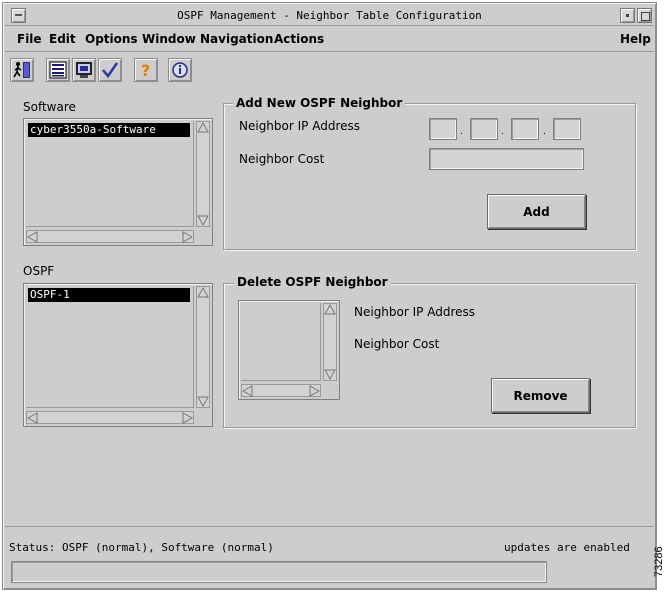 The image size is (672, 593). What do you see at coordinates (39, 271) in the screenshot?
I see `ospf-label: OSPF` at bounding box center [39, 271].